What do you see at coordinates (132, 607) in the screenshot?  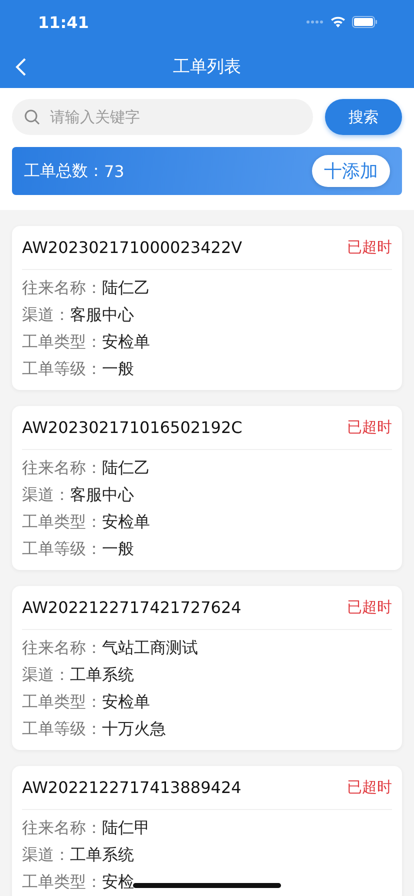 I see `order-number: AW2022122717421727624` at bounding box center [132, 607].